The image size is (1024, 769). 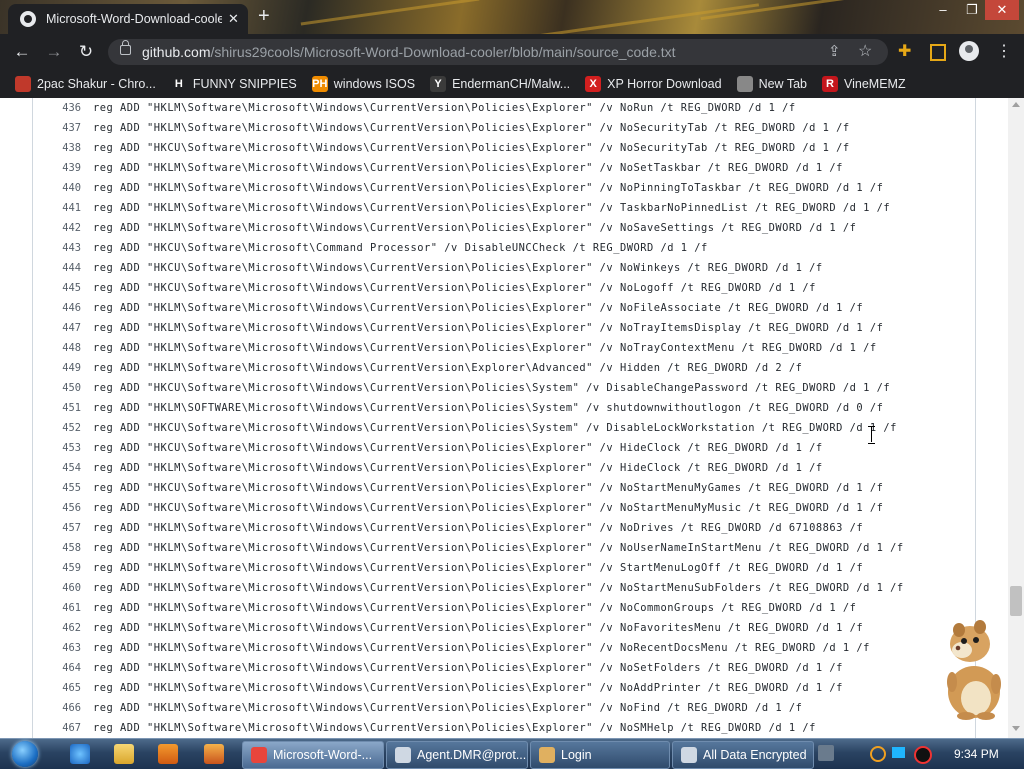 What do you see at coordinates (969, 51) in the screenshot?
I see `profile-avatar-icon` at bounding box center [969, 51].